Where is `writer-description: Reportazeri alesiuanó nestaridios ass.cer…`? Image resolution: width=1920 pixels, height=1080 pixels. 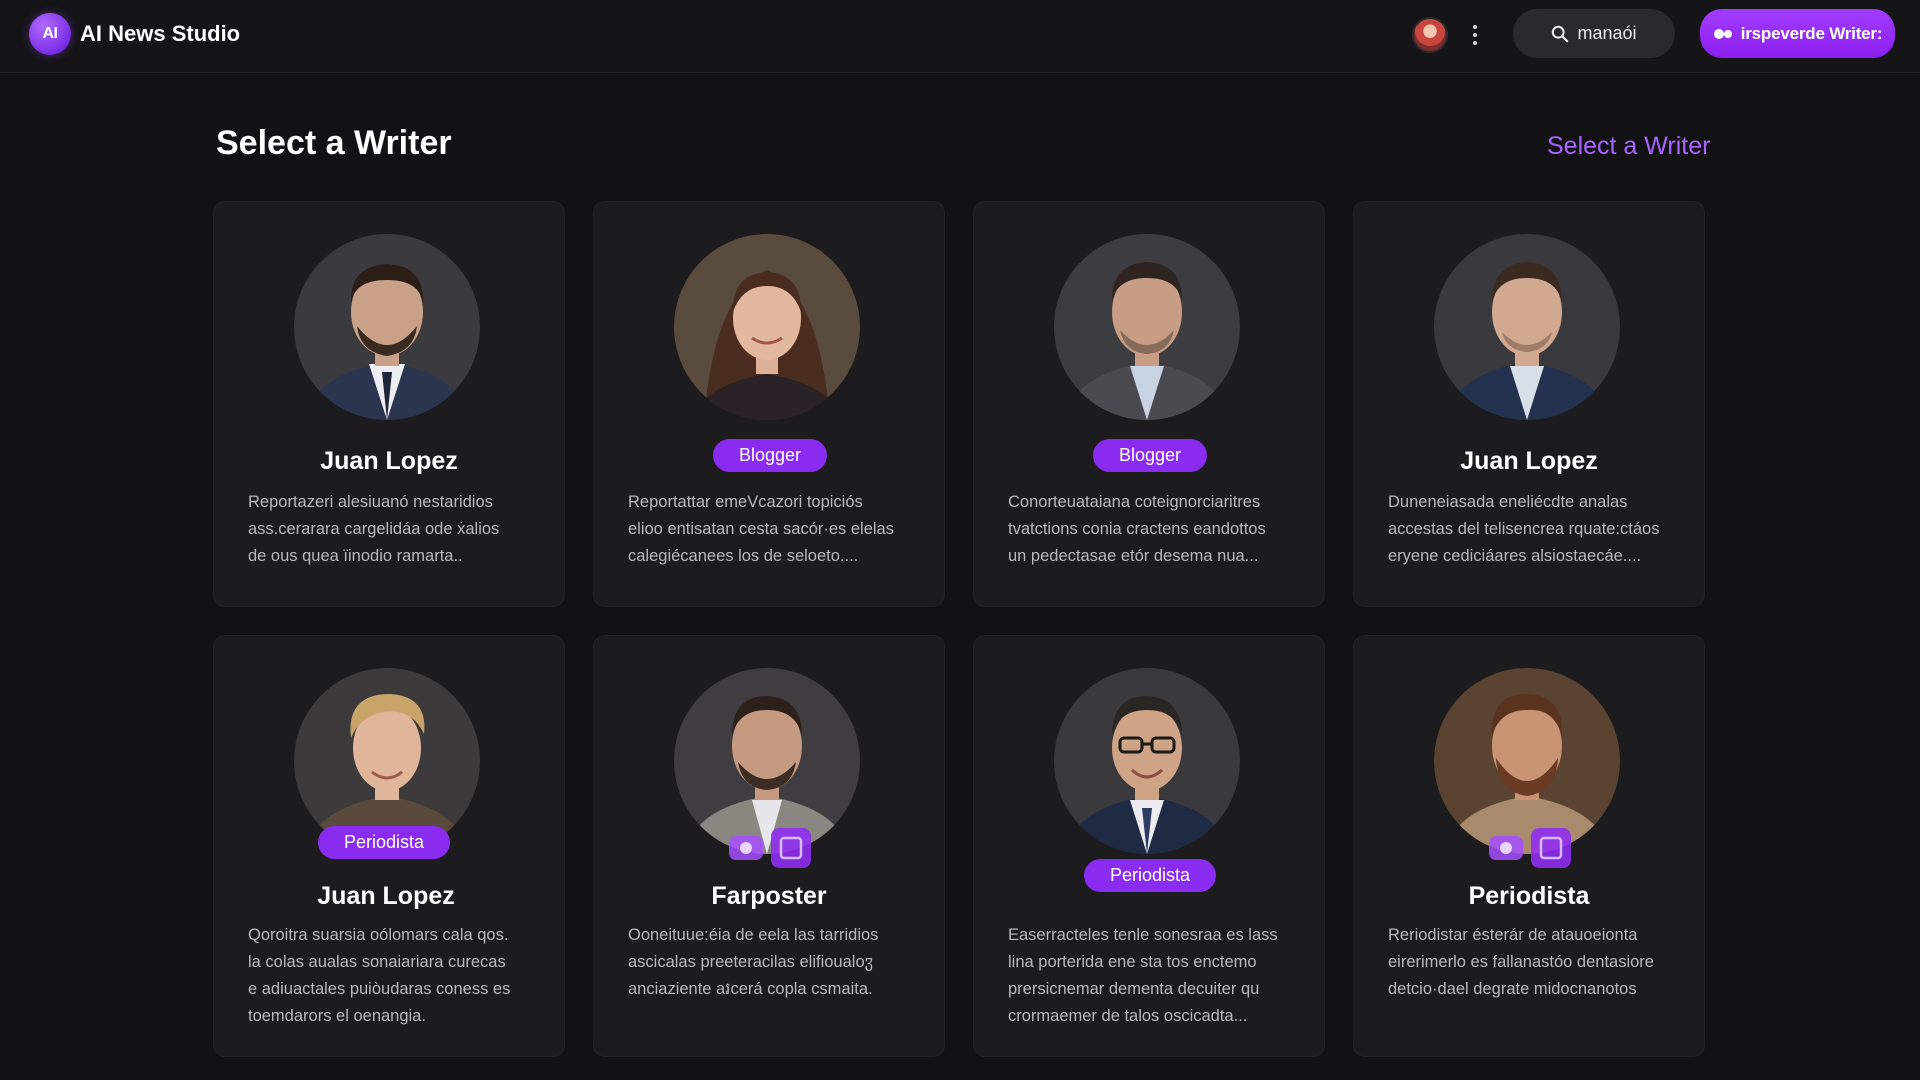 writer-description: Reportazeri alesiuanó nestaridios ass.cer… is located at coordinates (374, 529).